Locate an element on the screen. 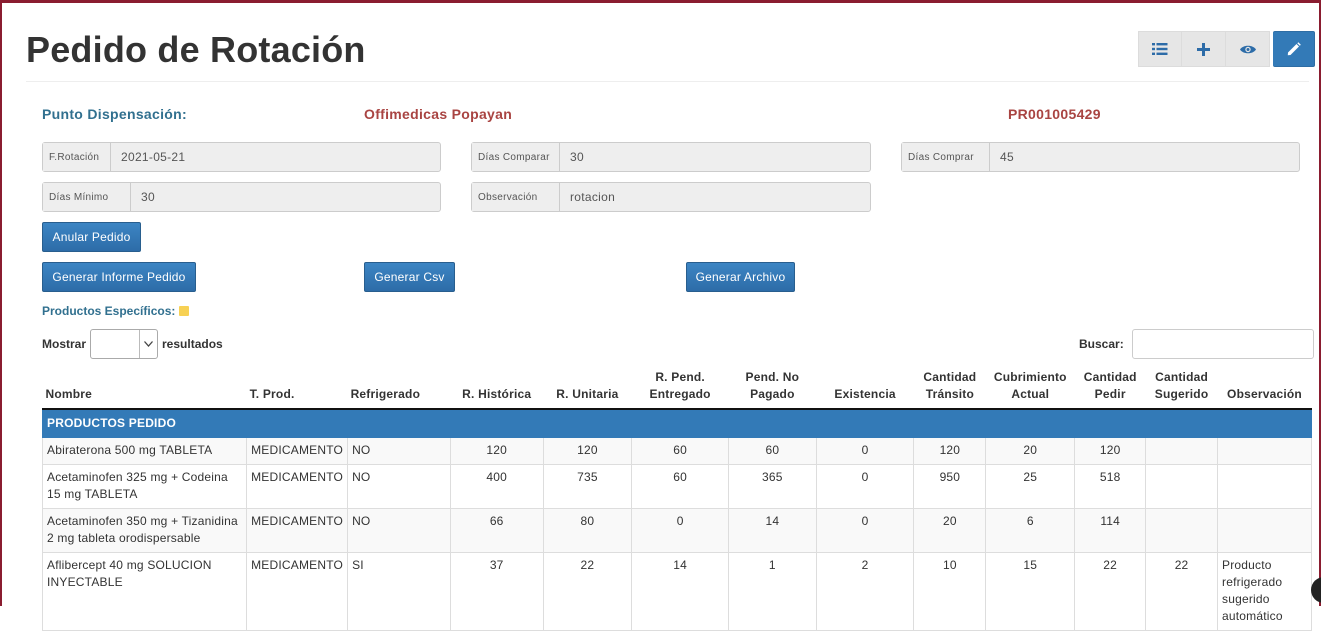  floating-widget-icon is located at coordinates (1316, 590).